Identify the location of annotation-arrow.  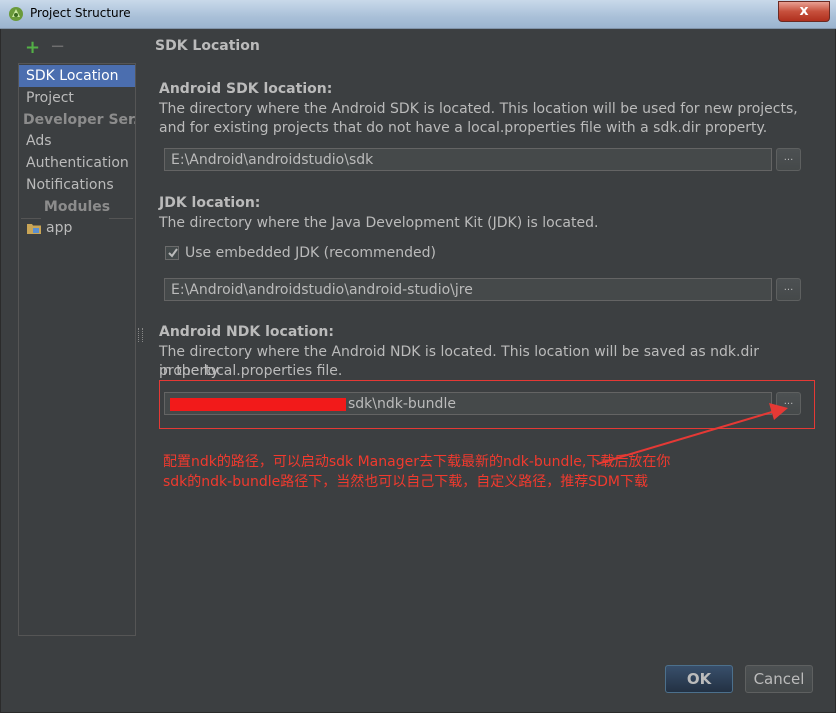
(692, 434).